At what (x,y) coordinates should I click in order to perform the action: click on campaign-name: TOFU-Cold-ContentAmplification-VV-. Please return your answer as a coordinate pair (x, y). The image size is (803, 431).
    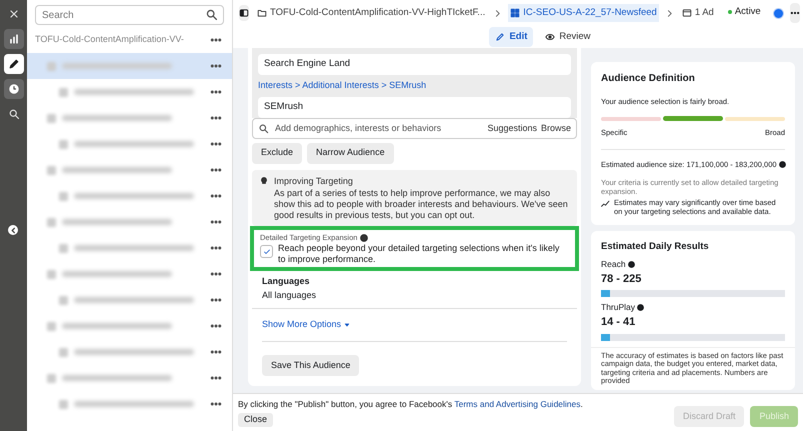
    Looking at the image, I should click on (109, 39).